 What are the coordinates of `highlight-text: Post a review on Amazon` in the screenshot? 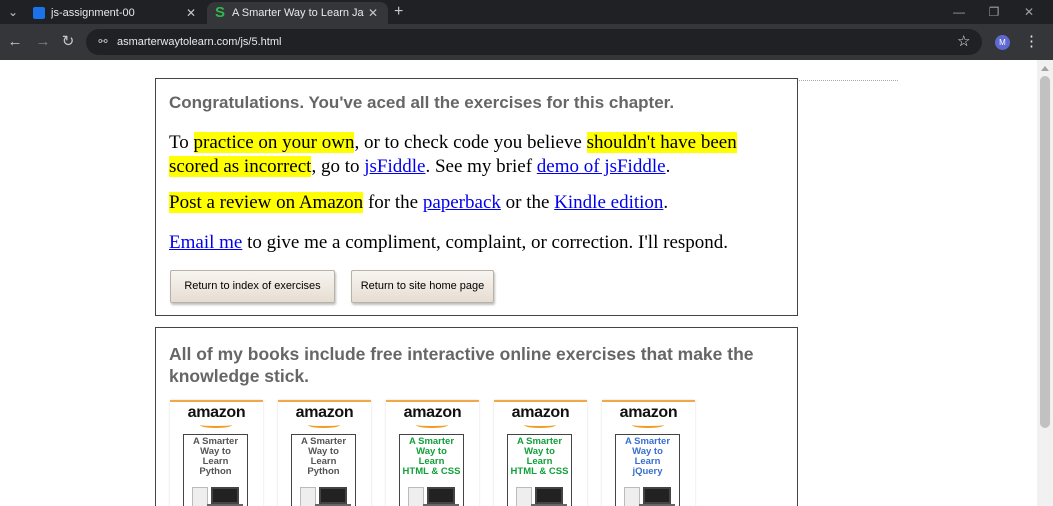 It's located at (266, 202).